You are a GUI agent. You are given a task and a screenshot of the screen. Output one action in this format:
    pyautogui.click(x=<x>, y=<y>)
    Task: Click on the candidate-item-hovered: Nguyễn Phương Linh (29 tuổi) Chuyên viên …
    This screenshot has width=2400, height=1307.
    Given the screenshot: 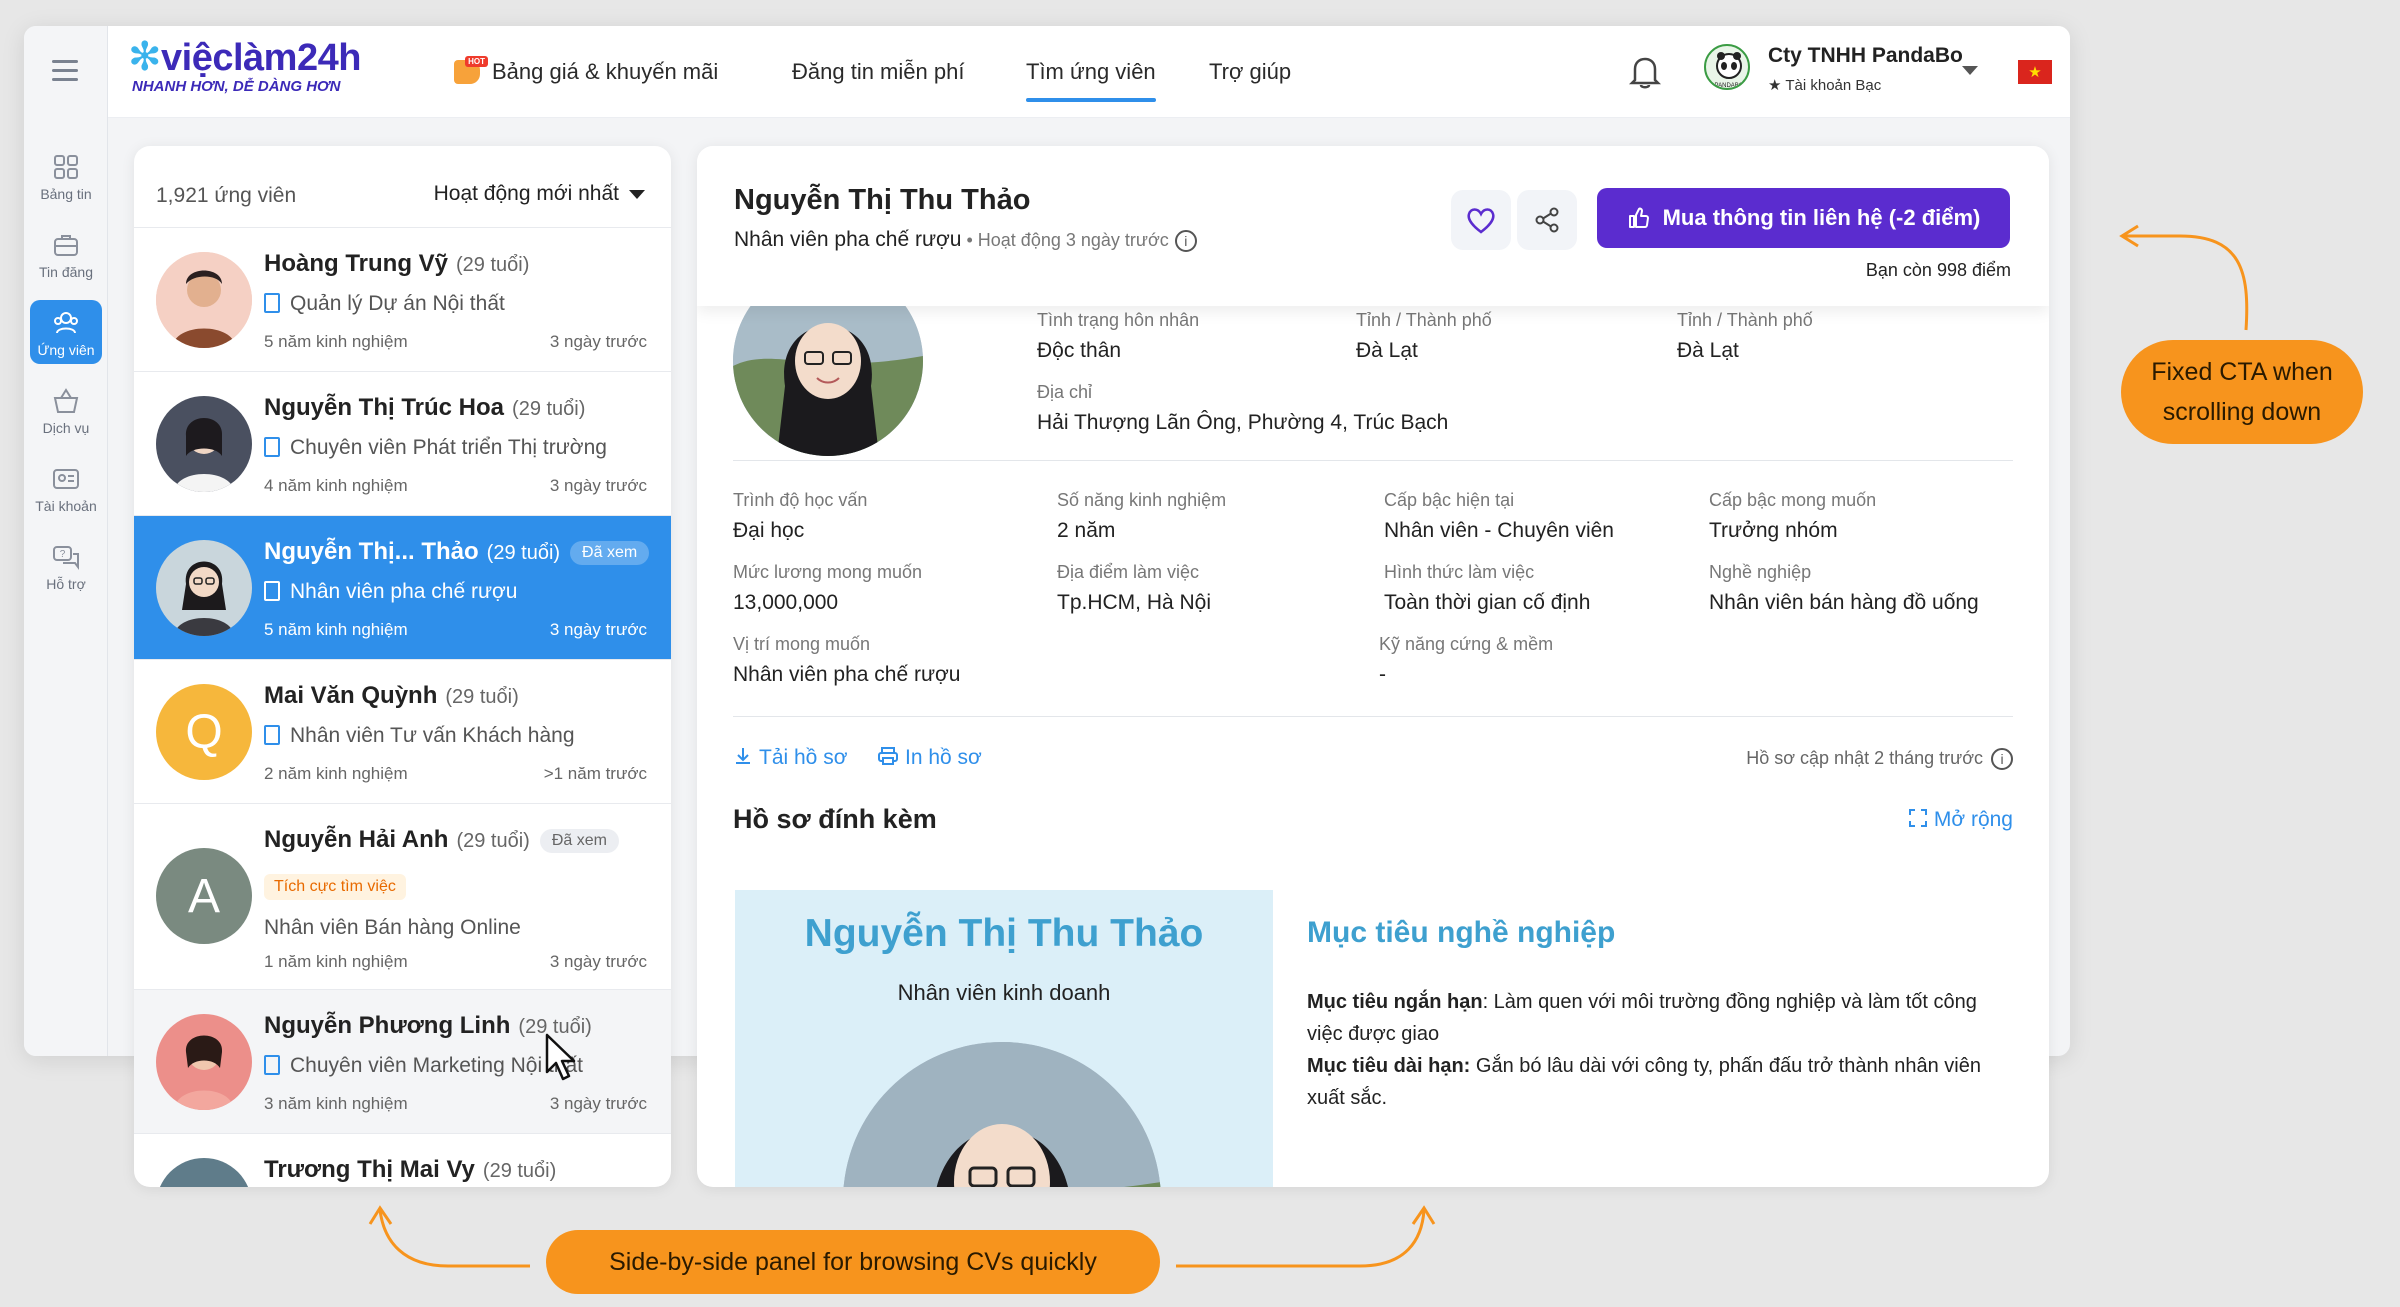 What is the action you would take?
    pyautogui.click(x=402, y=1062)
    